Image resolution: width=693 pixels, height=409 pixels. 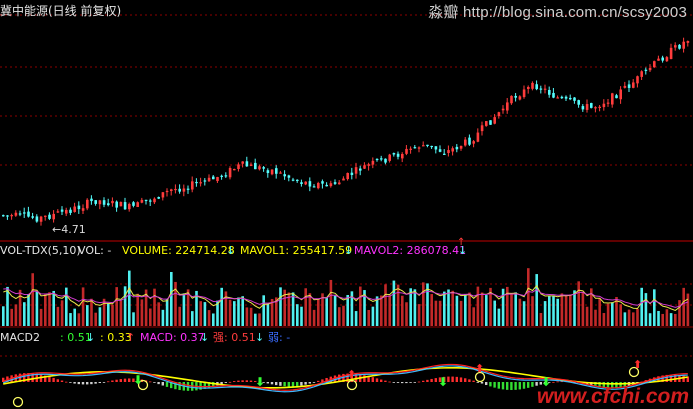 I want to click on macd-indicator-name: MACD2, so click(x=20, y=337).